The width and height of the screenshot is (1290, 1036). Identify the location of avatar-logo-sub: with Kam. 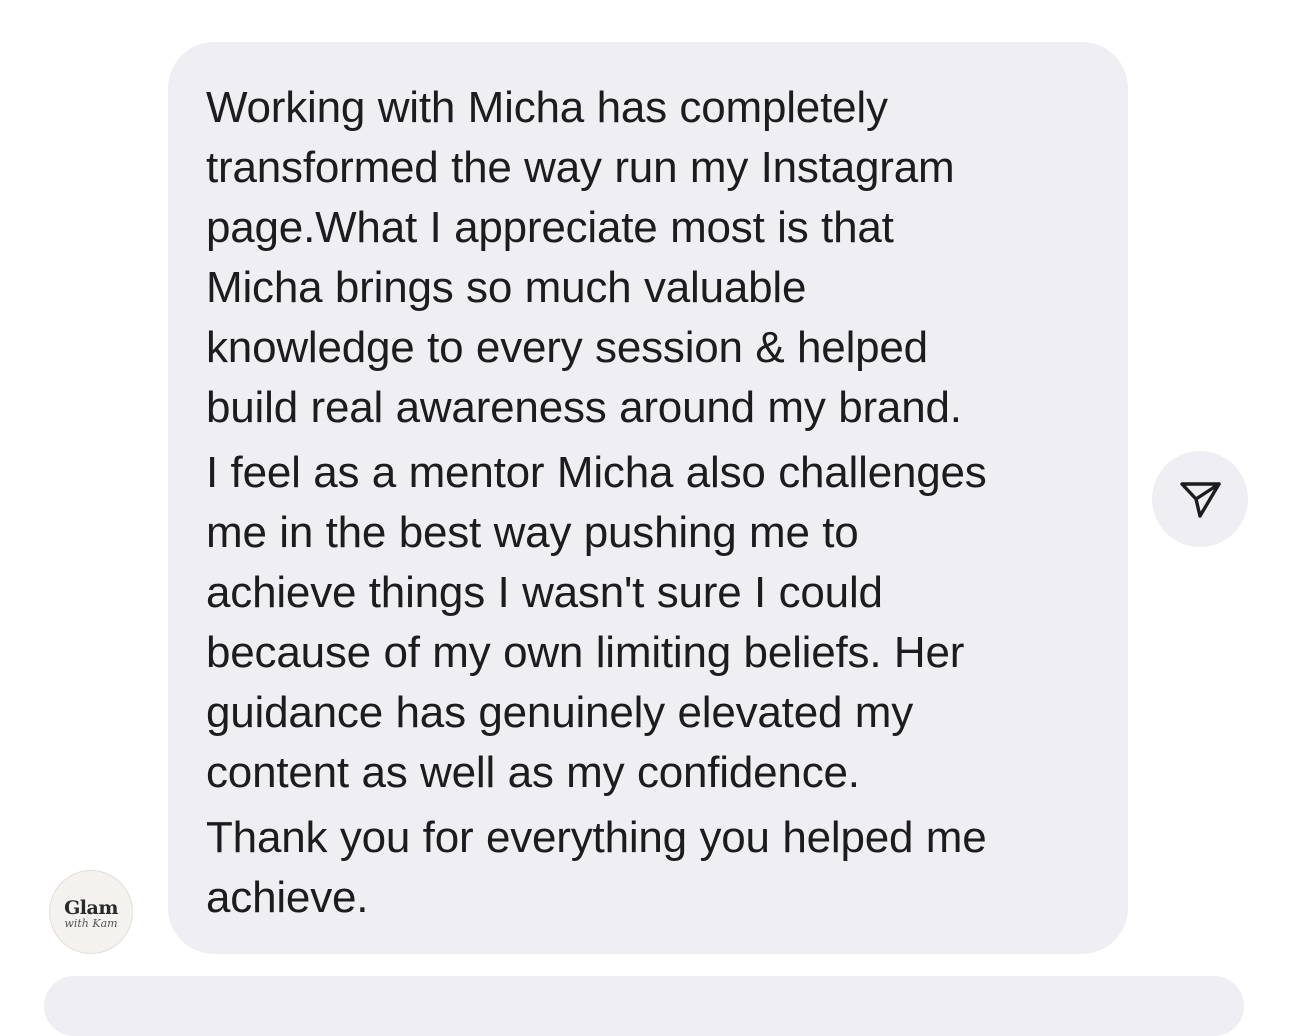
(91, 923).